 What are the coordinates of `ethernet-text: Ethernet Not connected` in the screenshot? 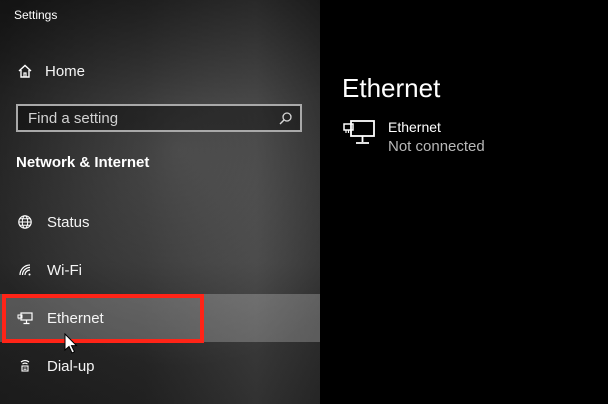 It's located at (436, 138).